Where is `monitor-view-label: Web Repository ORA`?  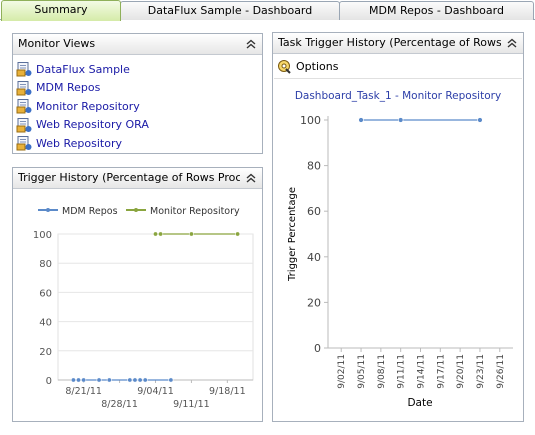 monitor-view-label: Web Repository ORA is located at coordinates (92, 125).